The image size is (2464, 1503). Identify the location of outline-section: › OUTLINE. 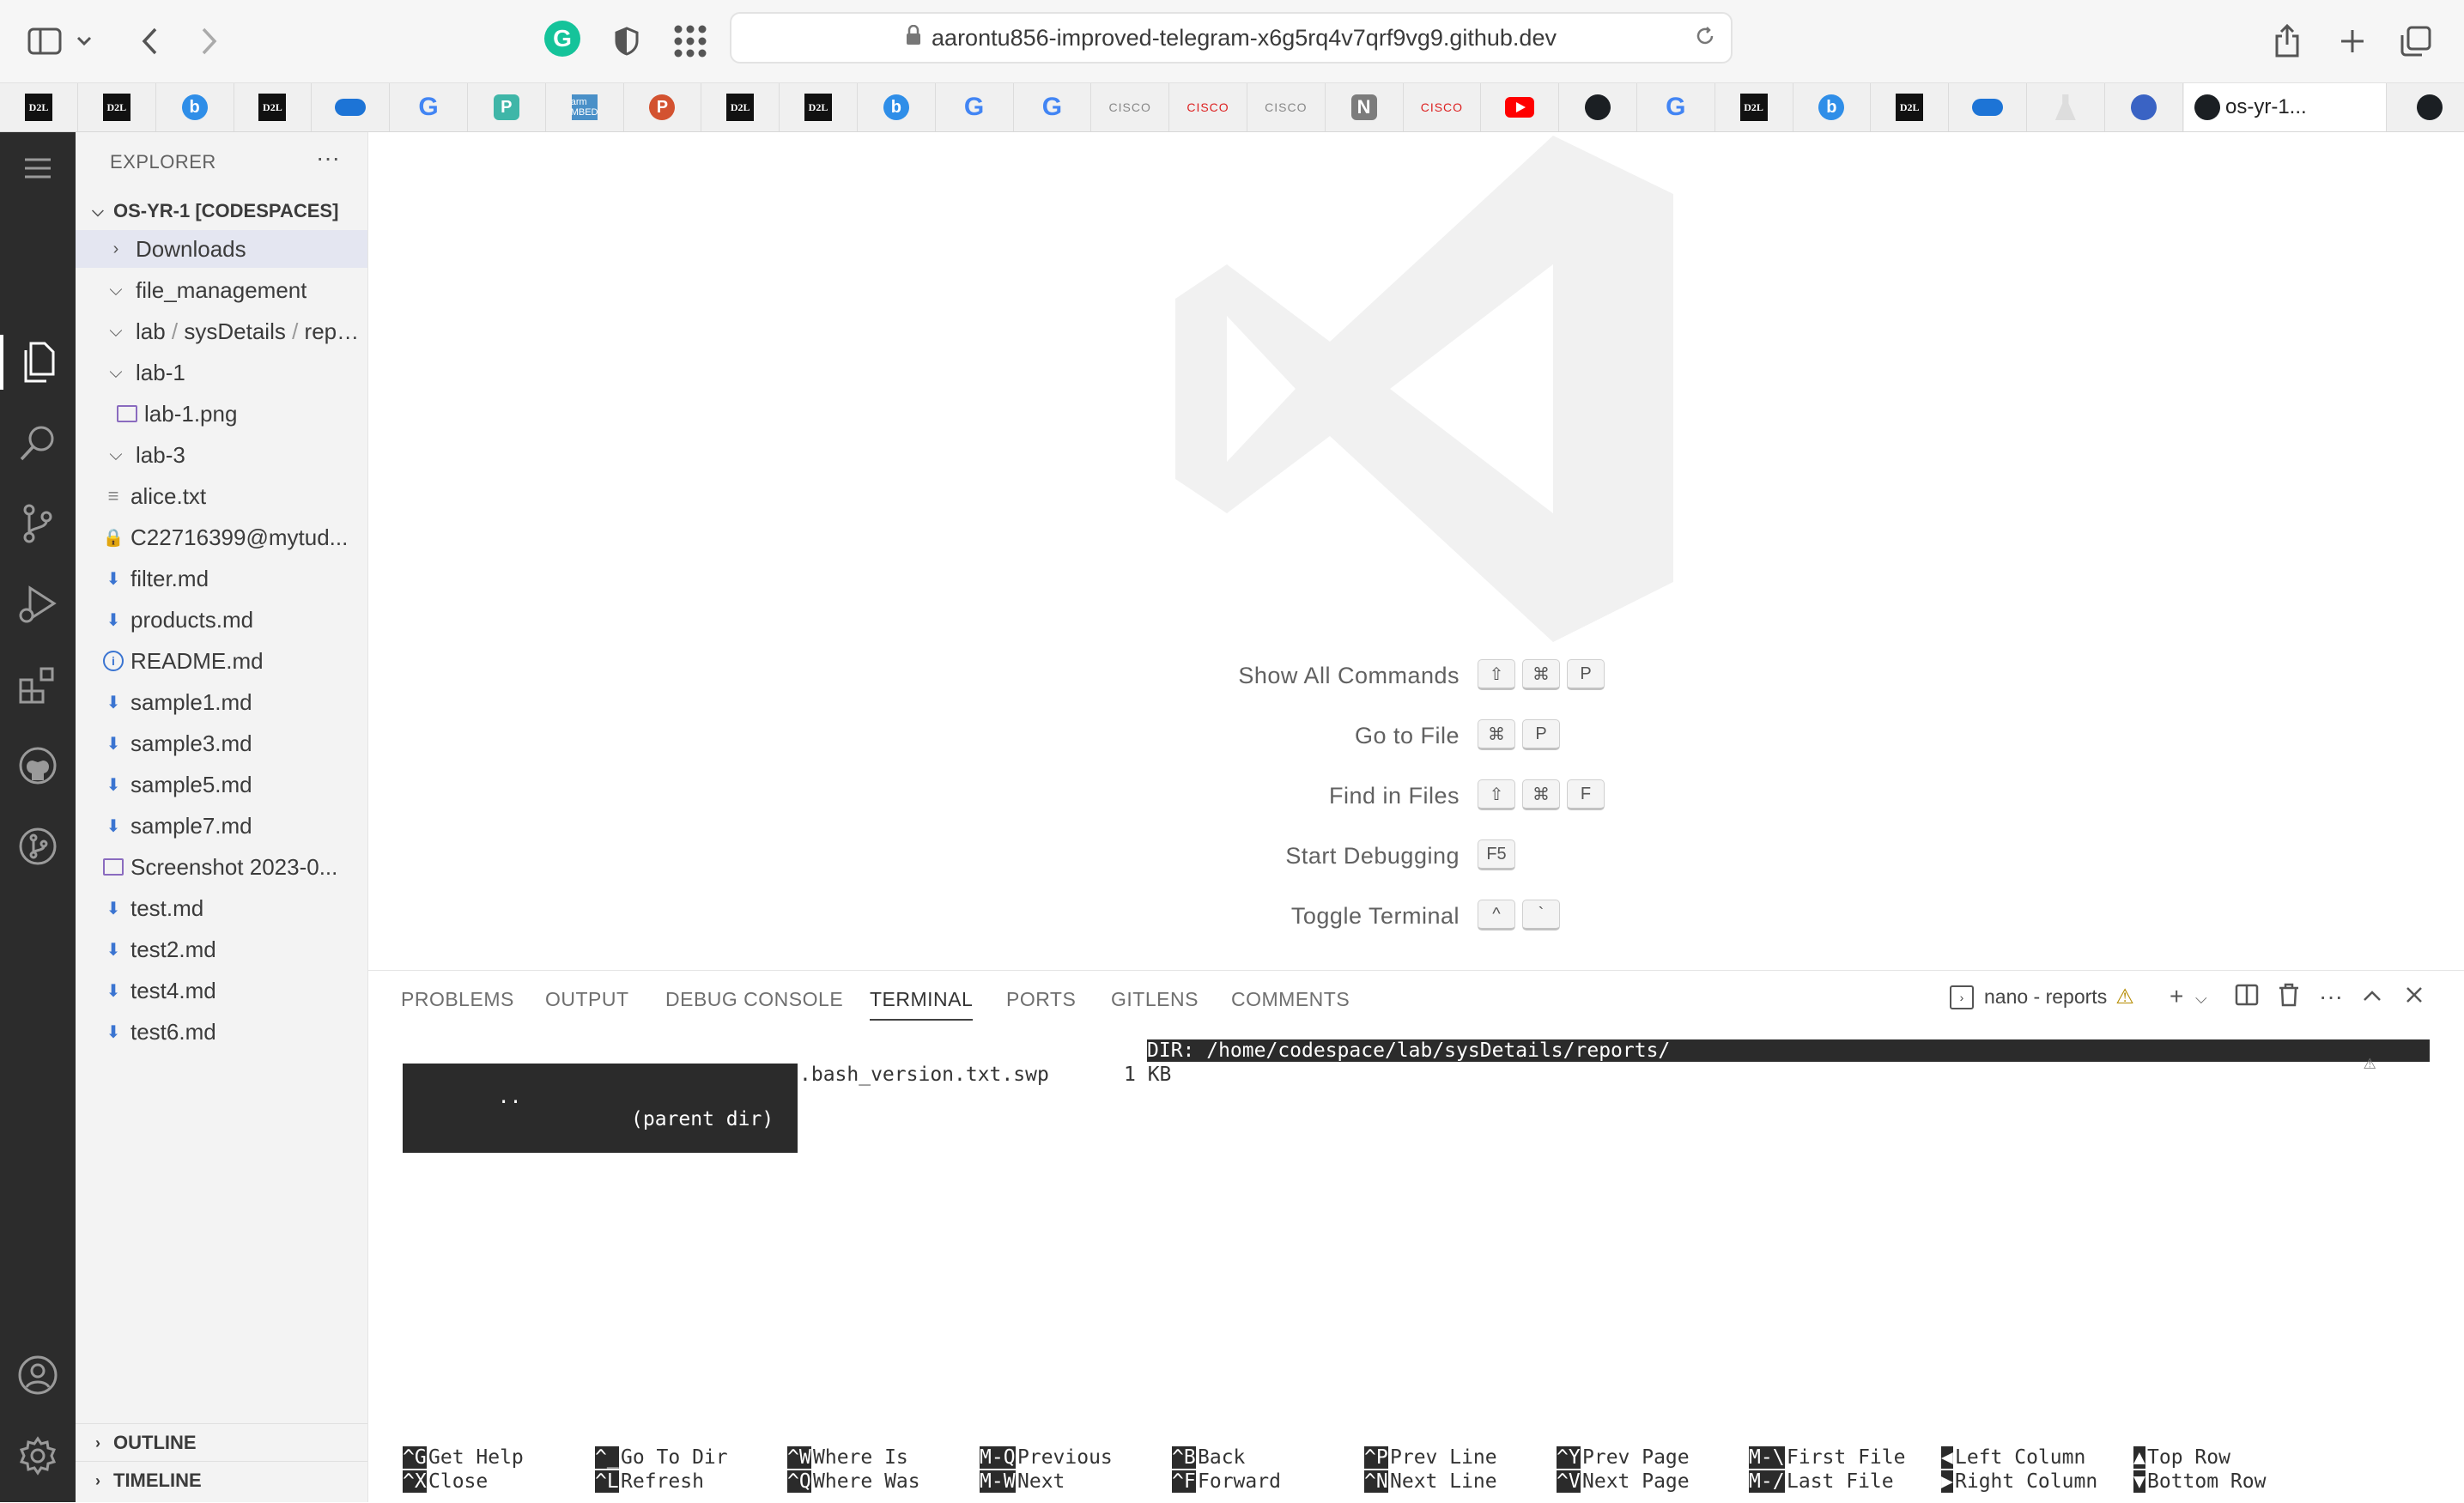
(222, 1442).